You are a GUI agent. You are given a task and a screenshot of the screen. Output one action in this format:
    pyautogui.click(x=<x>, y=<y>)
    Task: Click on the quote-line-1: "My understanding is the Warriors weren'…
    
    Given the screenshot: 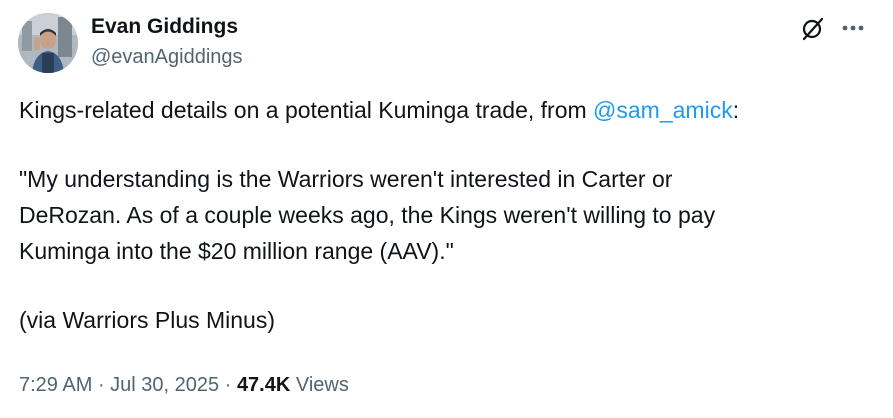 What is the action you would take?
    pyautogui.click(x=346, y=179)
    